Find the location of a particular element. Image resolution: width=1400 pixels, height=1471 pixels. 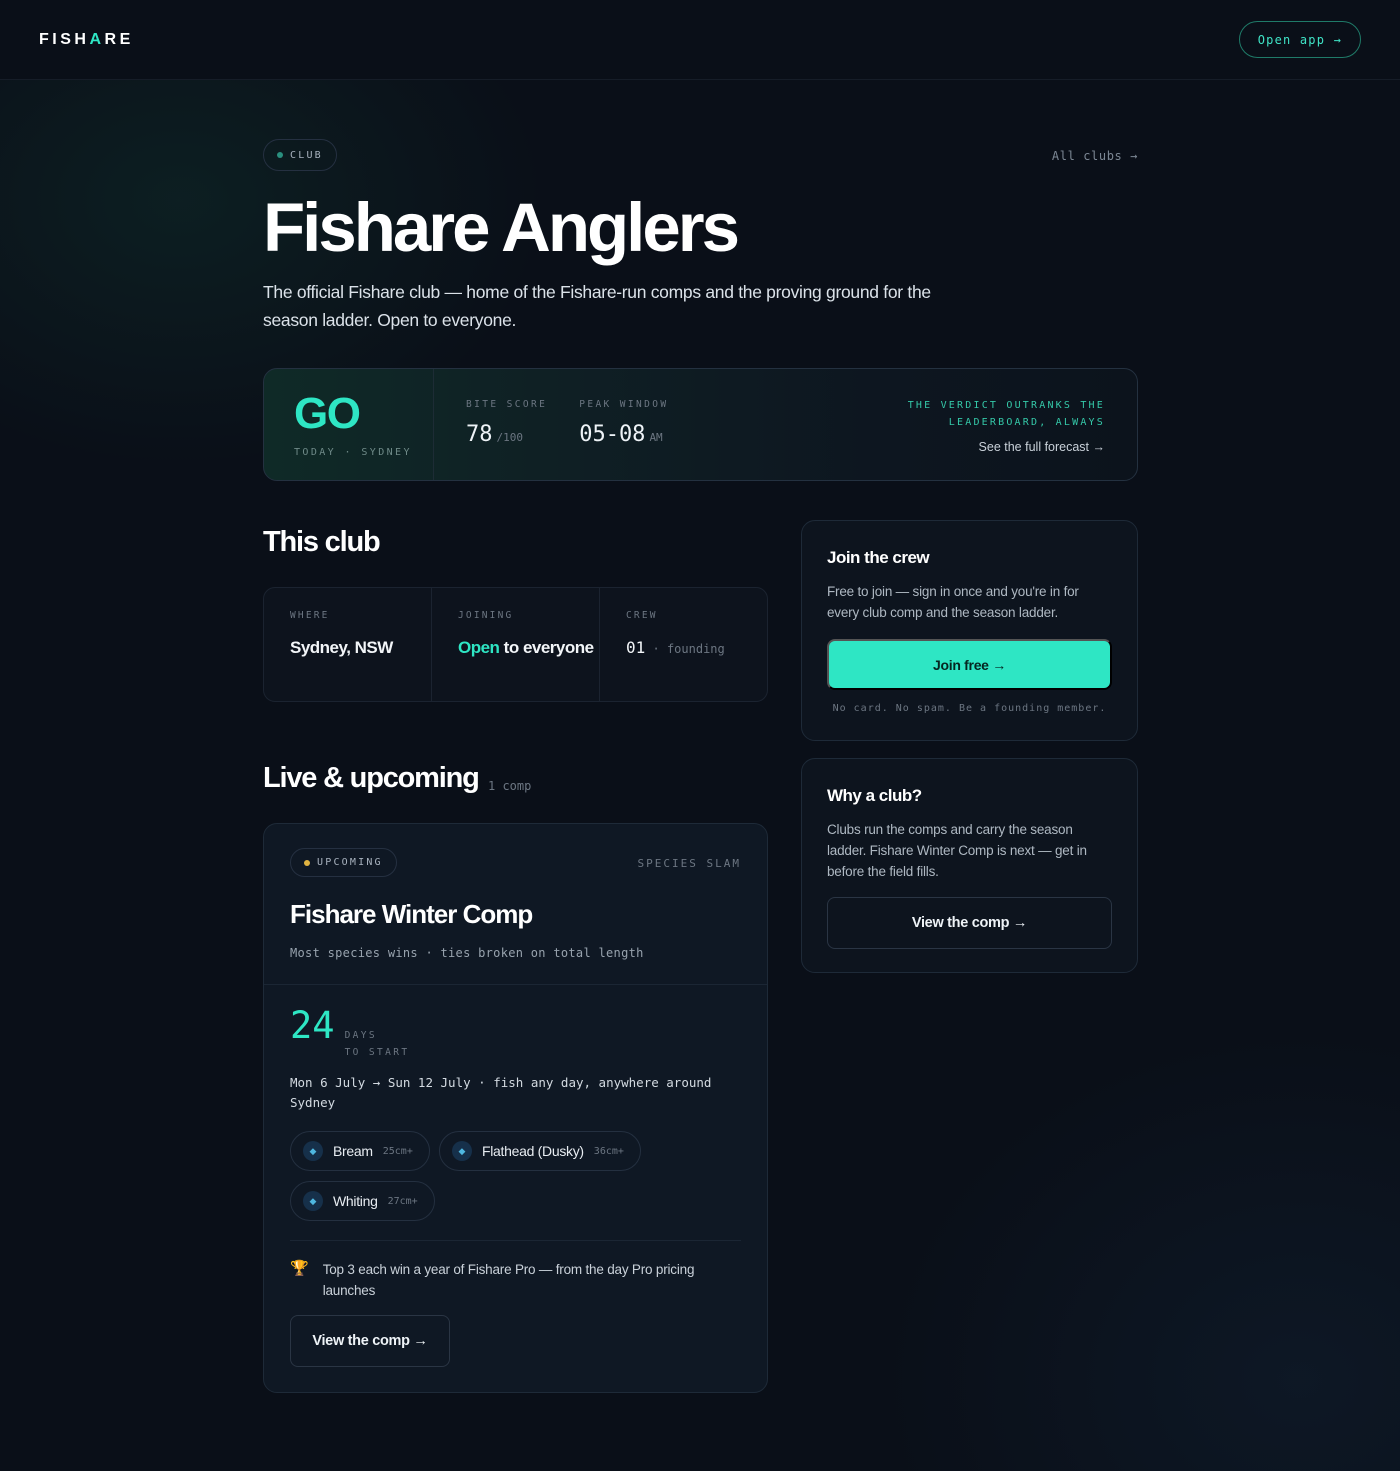

species-chip: ◆ Whiting 27cm+ is located at coordinates (362, 1201).